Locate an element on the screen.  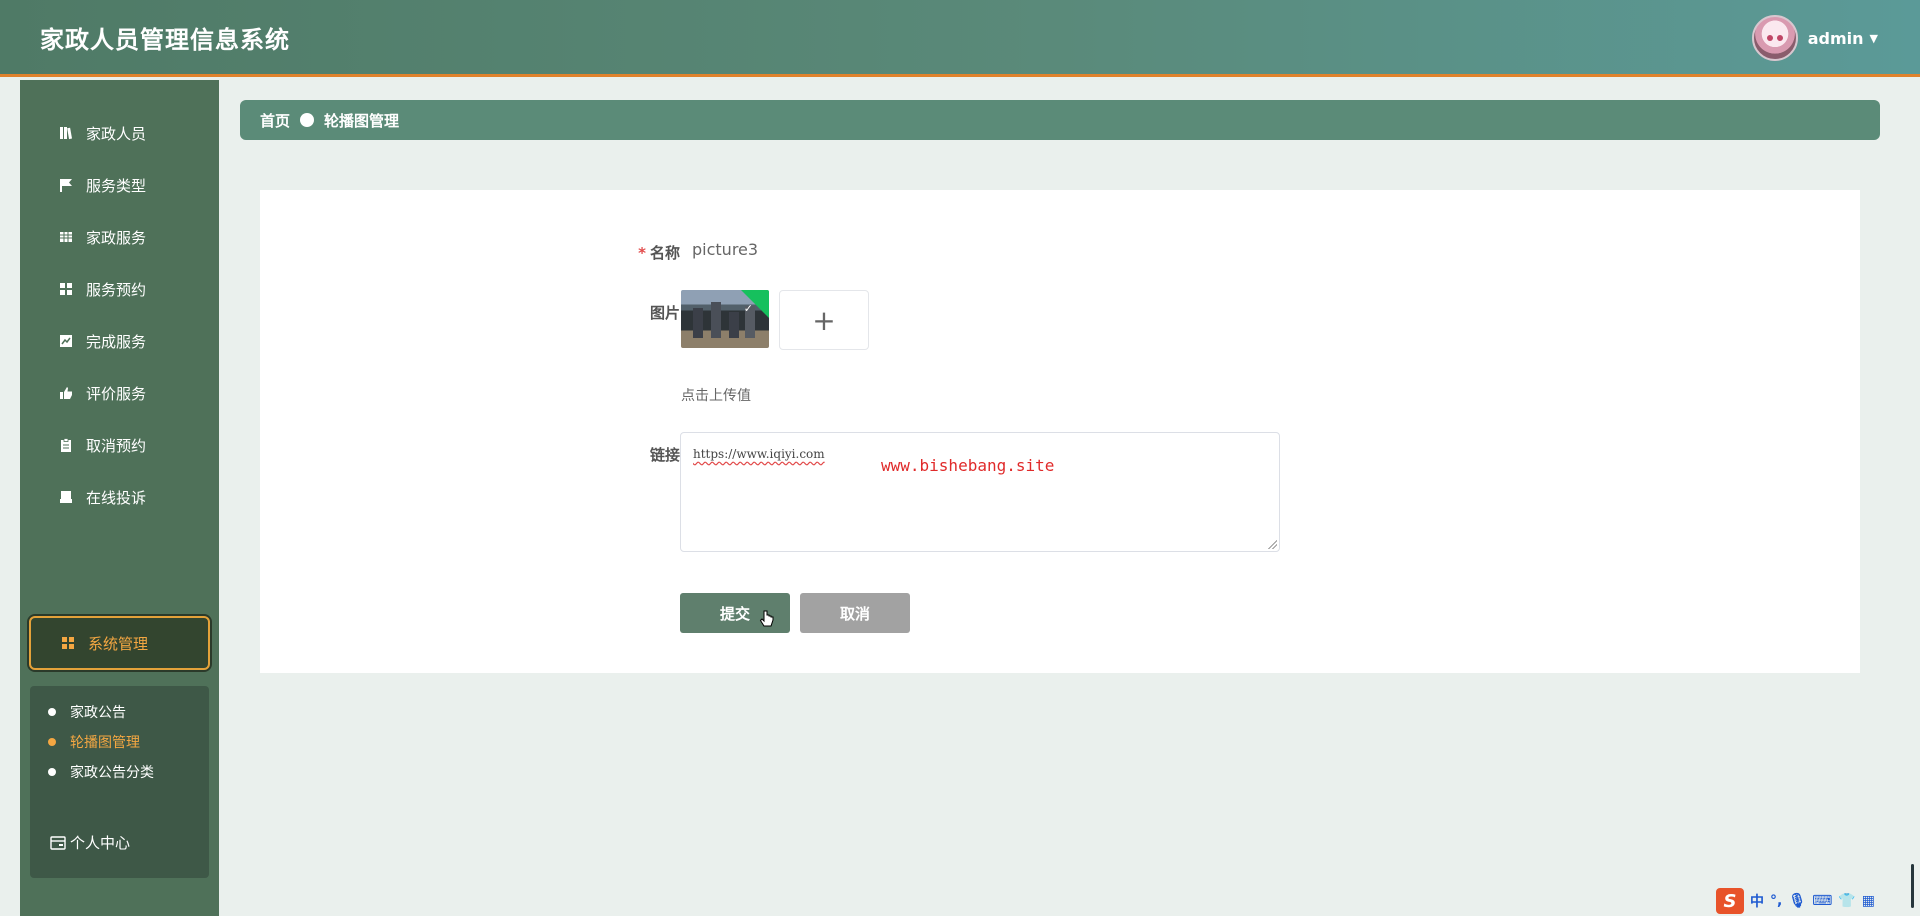
punctuation-icon: °, is located at coordinates (1776, 901).